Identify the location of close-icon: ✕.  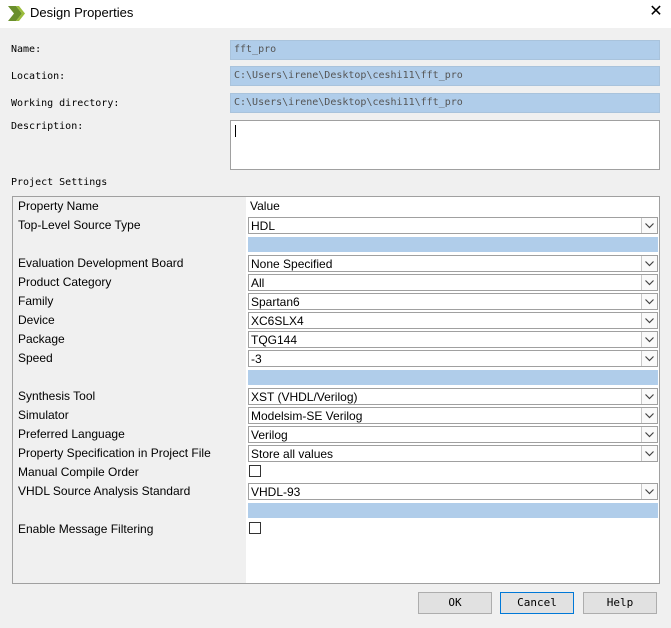
(656, 12).